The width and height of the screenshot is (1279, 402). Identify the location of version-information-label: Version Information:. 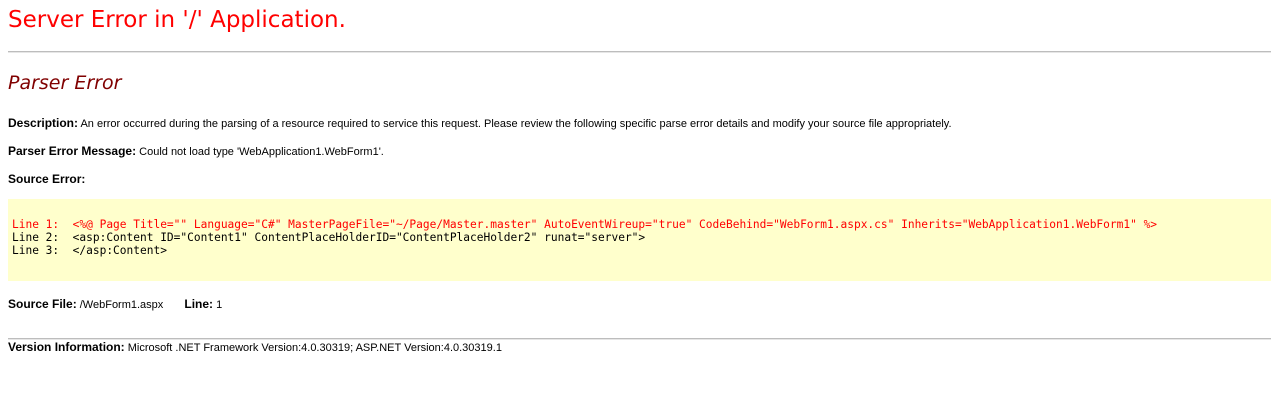
(66, 347).